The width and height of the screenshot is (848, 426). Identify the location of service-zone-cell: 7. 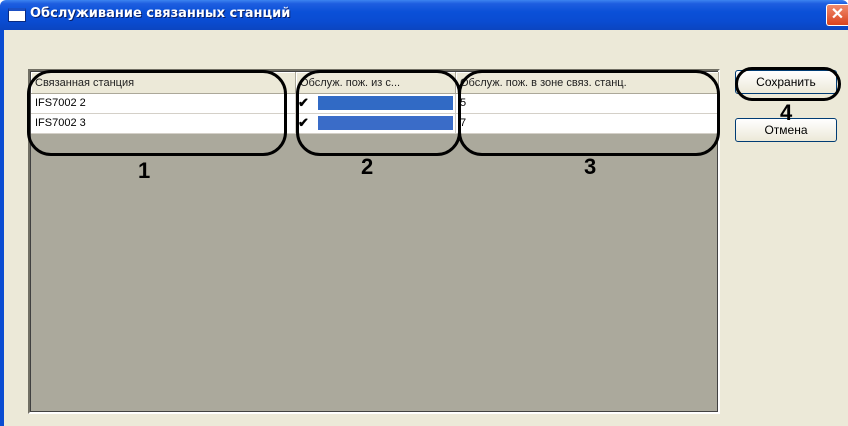
(587, 124).